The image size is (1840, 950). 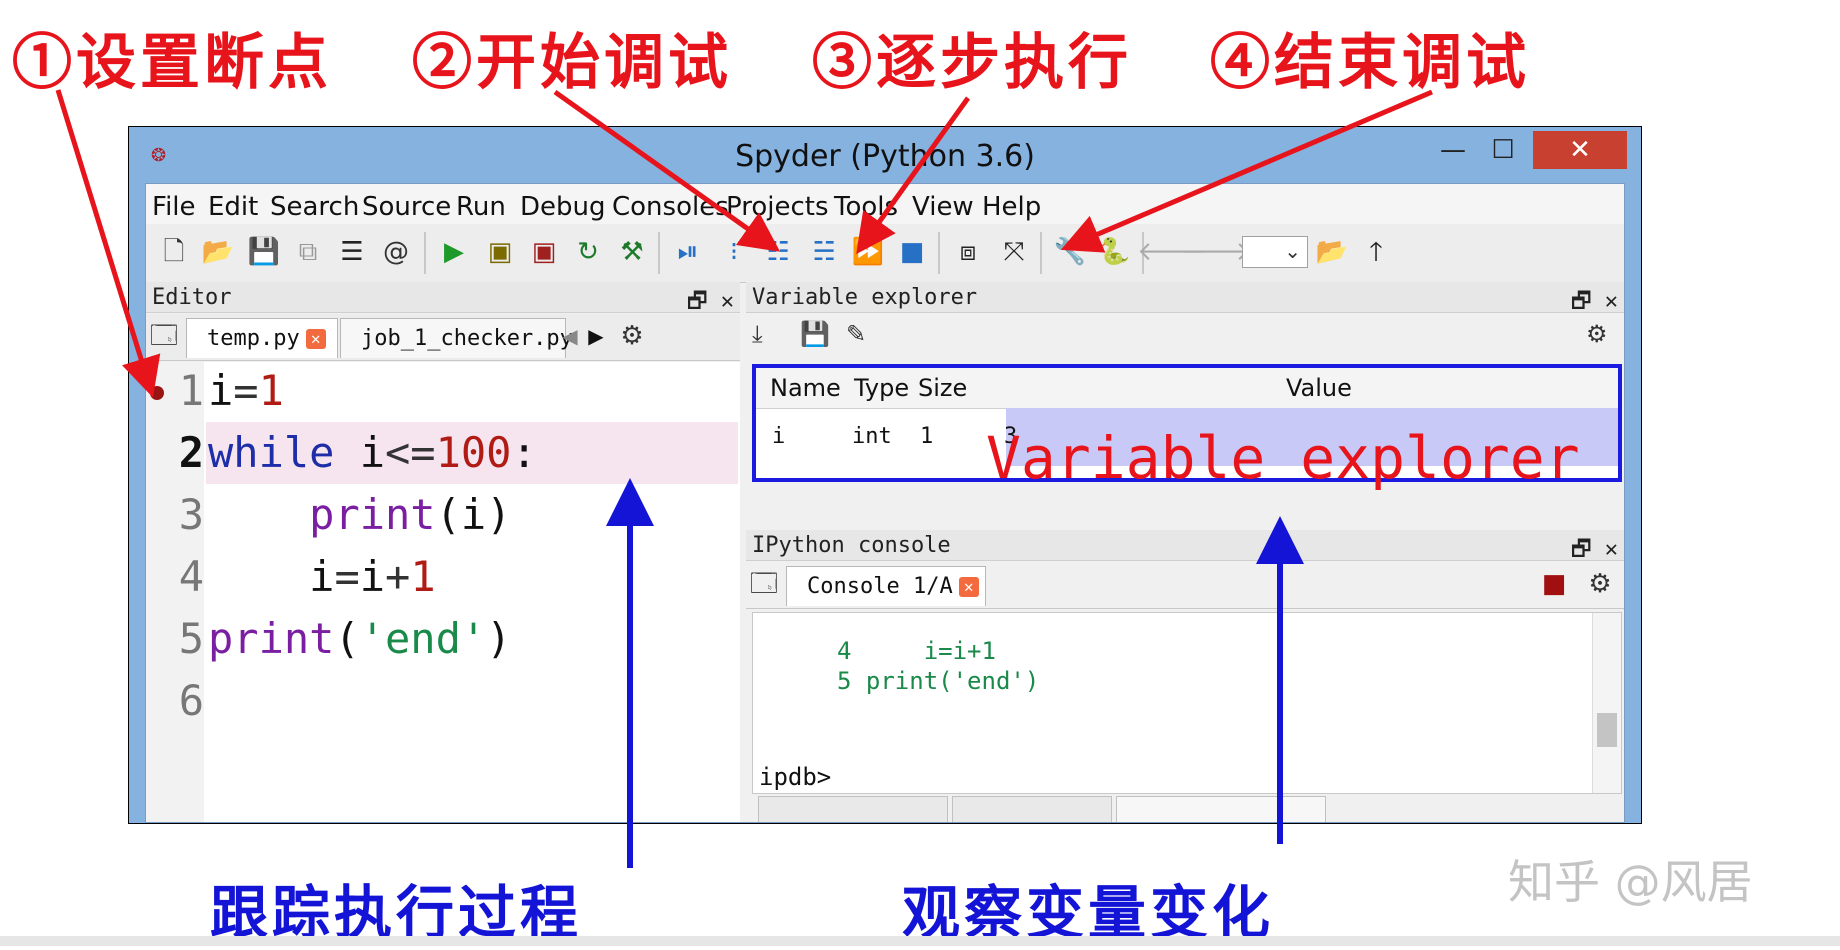 What do you see at coordinates (174, 252) in the screenshot?
I see `new-file-icon: 🗋` at bounding box center [174, 252].